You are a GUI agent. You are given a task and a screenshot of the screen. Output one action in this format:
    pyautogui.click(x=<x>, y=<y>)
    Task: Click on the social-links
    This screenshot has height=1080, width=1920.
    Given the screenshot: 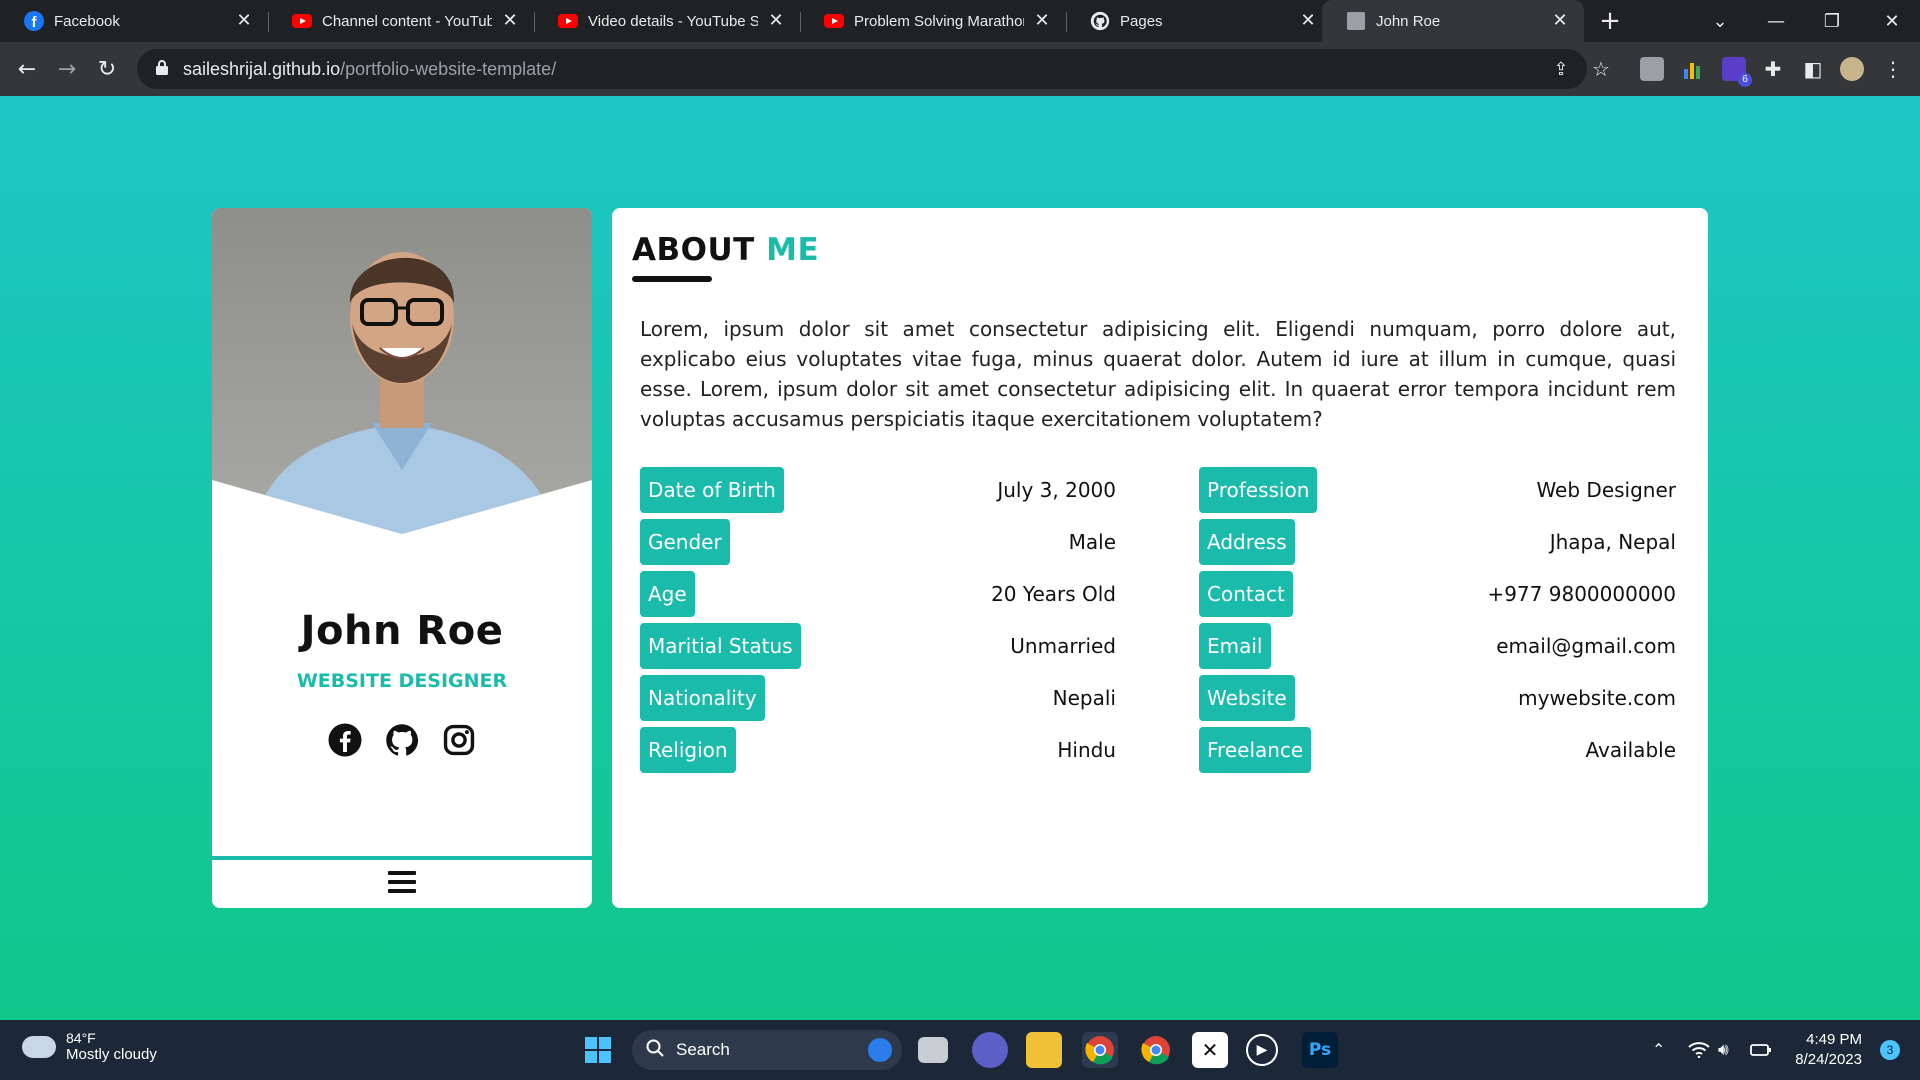 What is the action you would take?
    pyautogui.click(x=402, y=740)
    